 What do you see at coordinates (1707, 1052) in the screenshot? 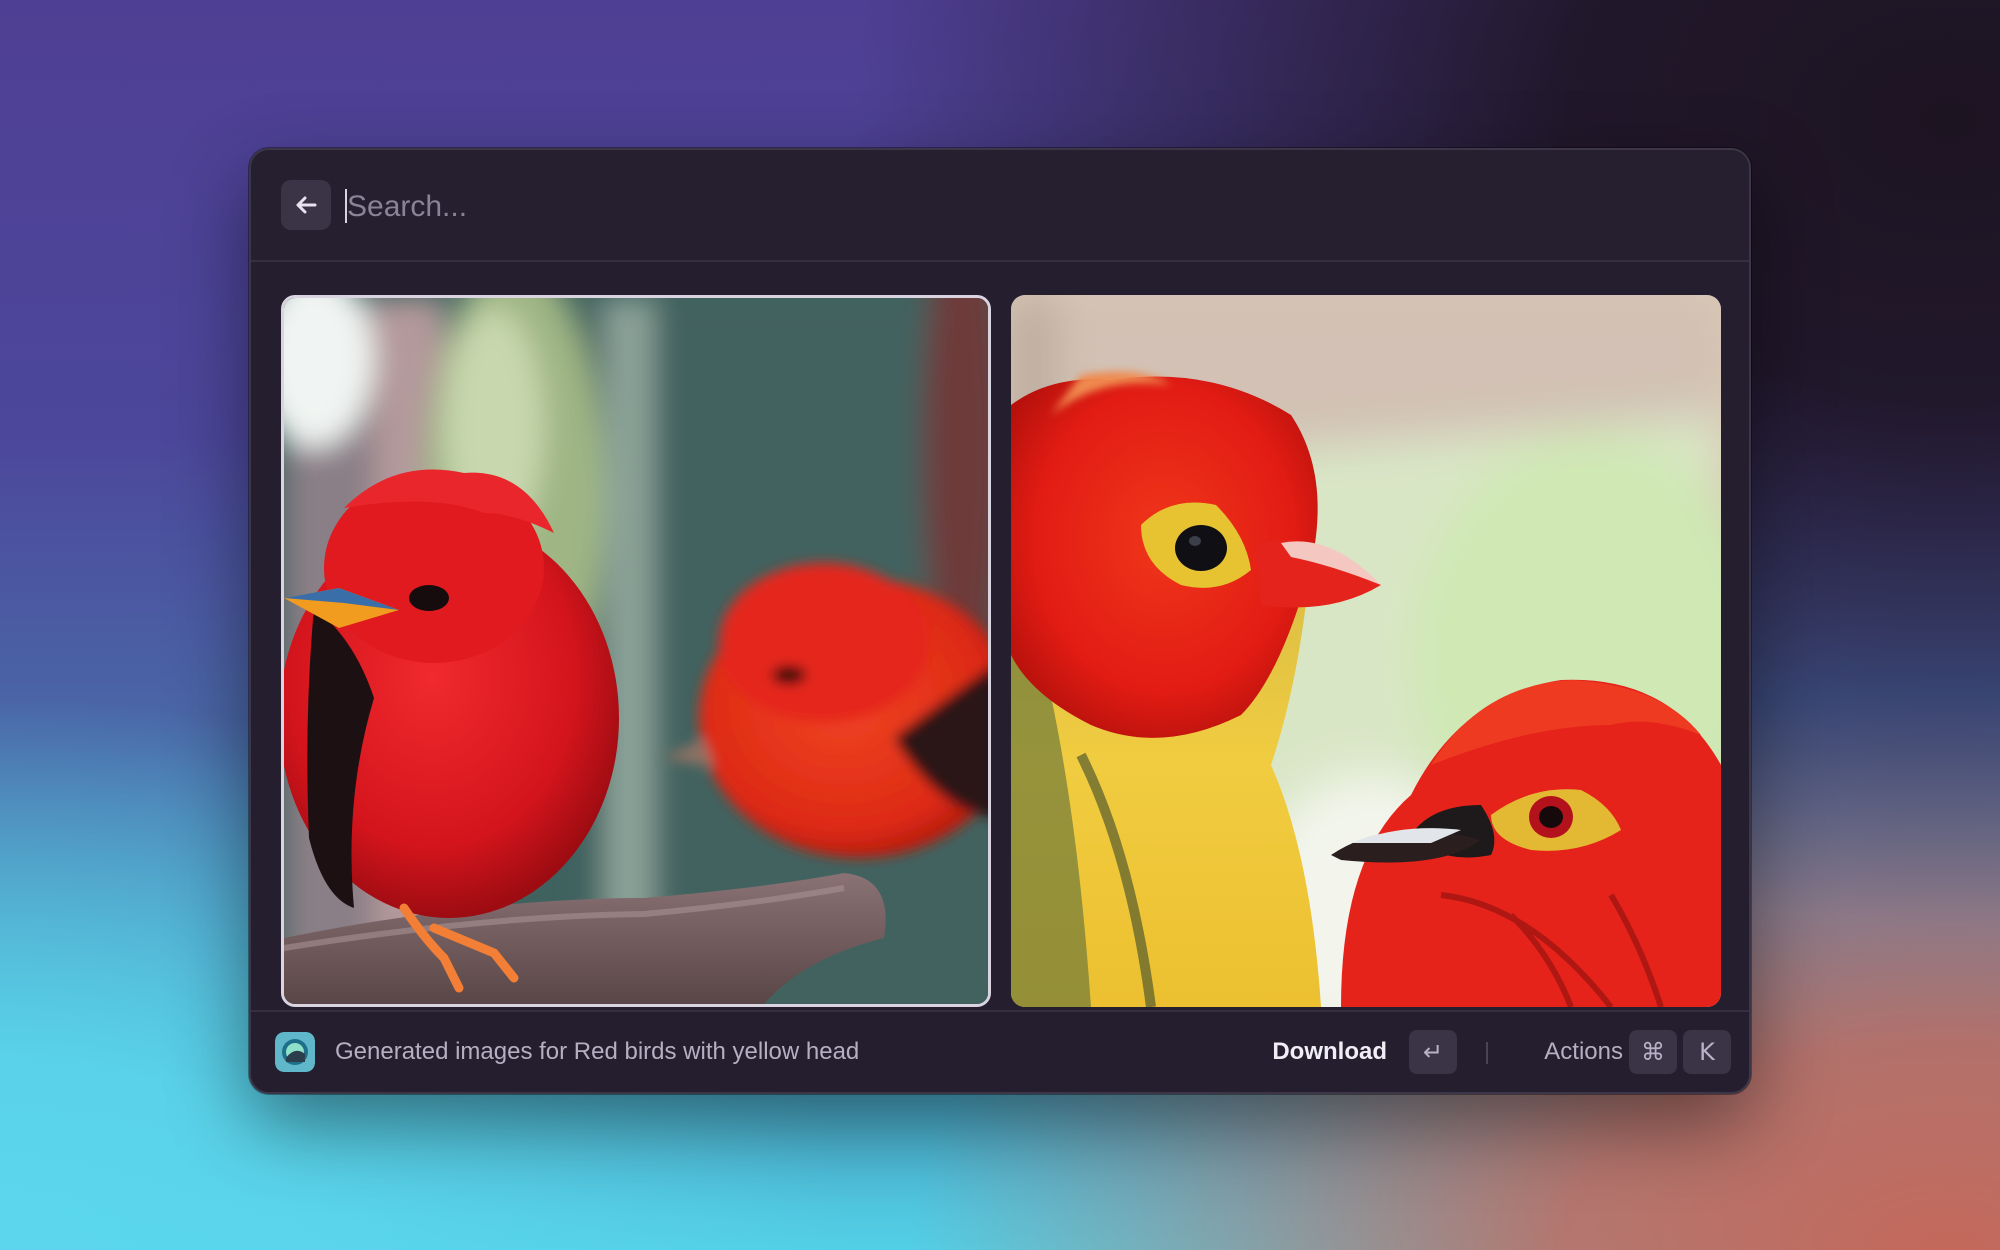
I see `k-key: K` at bounding box center [1707, 1052].